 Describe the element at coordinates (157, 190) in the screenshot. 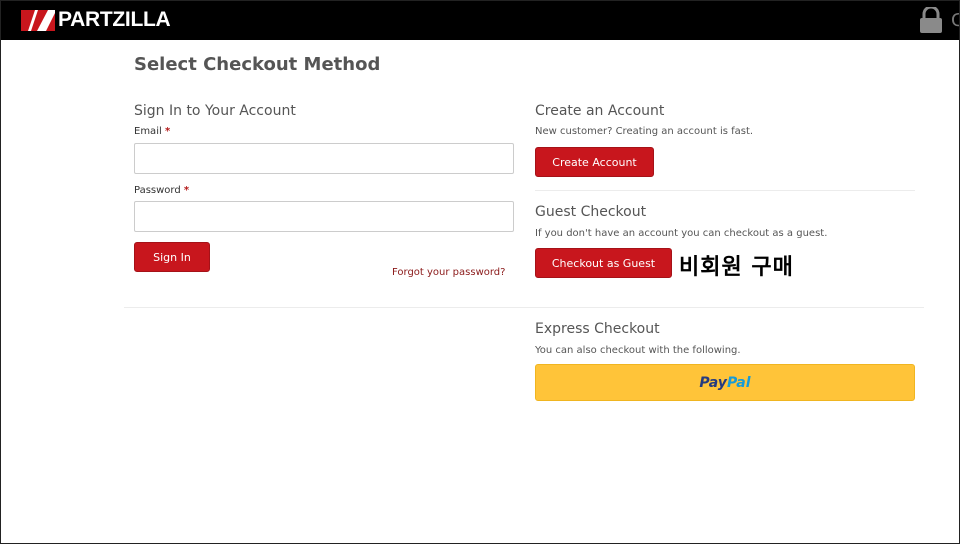

I see `password-label-text: Password` at that location.